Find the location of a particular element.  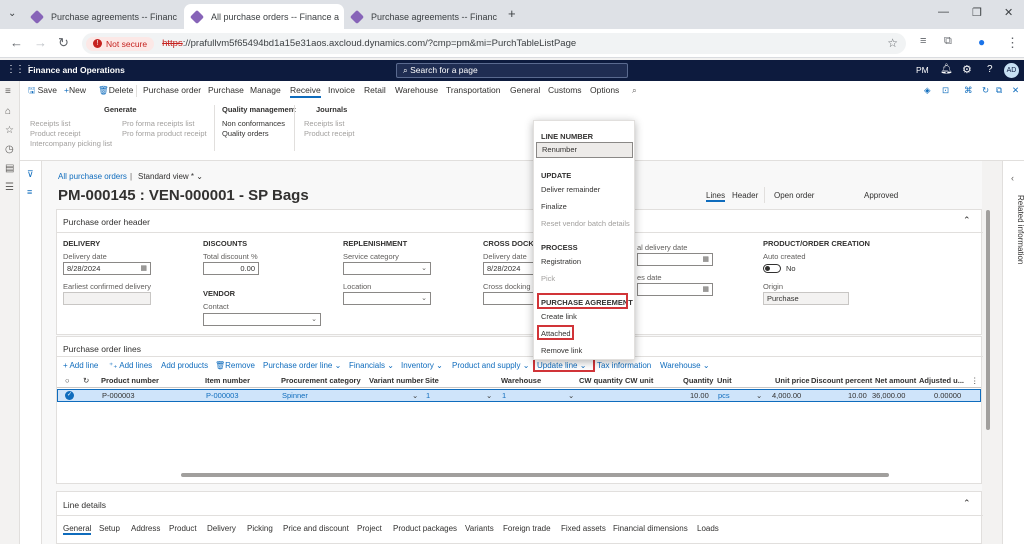

col-site: Site is located at coordinates (432, 381).